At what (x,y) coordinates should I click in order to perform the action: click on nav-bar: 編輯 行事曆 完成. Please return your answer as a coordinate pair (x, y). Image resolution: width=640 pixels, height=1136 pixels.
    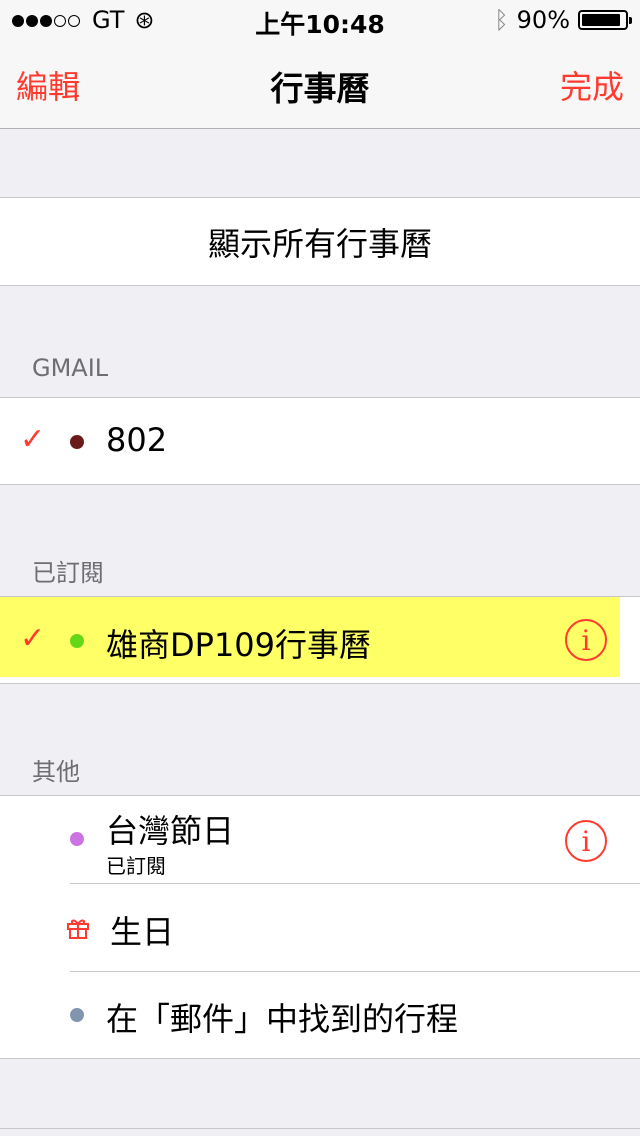
    Looking at the image, I should click on (320, 84).